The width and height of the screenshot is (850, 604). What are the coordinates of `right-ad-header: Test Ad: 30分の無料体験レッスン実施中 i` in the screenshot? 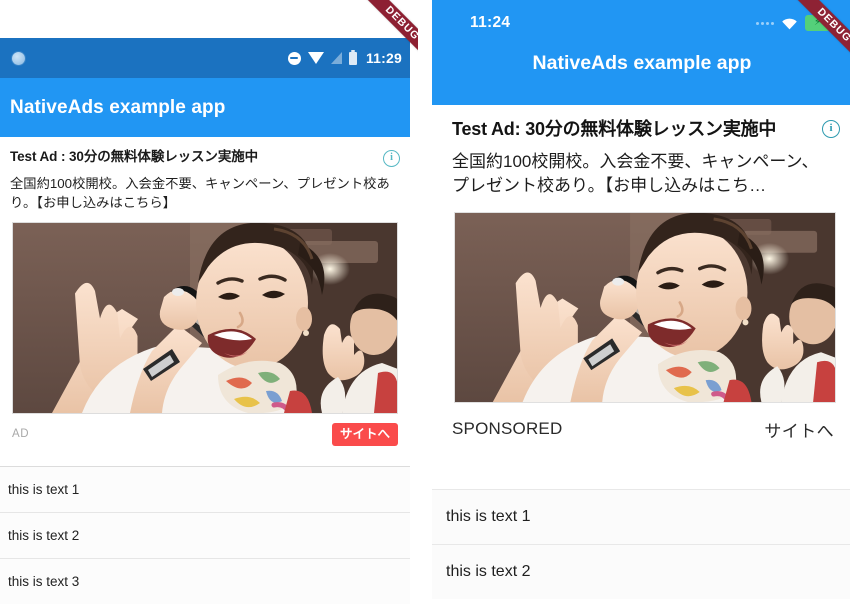 It's located at (641, 123).